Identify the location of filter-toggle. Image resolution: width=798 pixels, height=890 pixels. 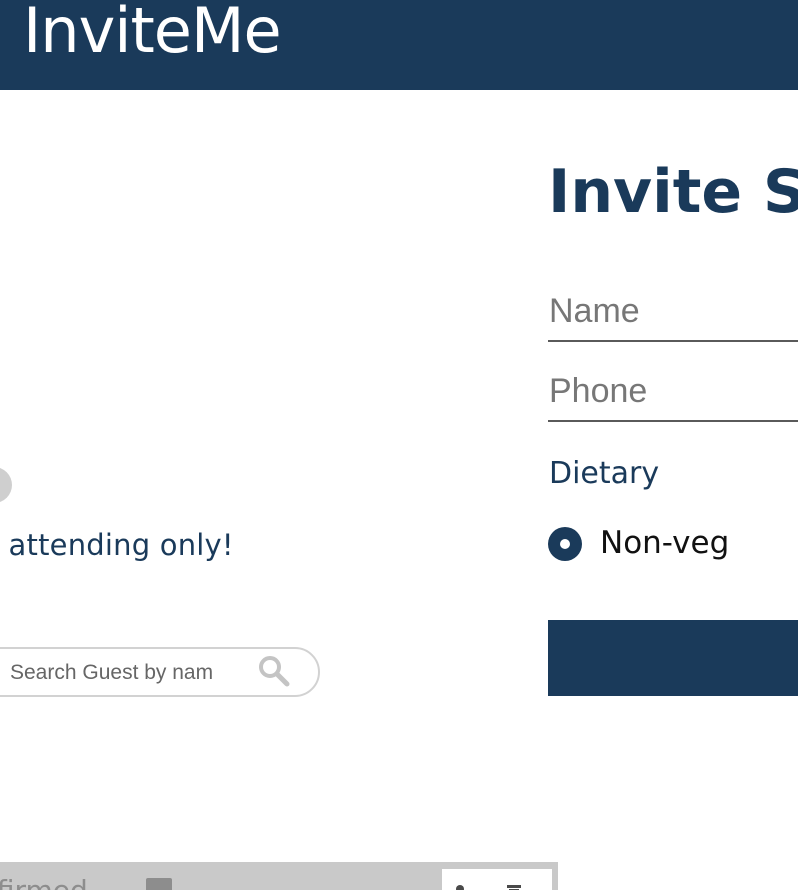
(6, 485).